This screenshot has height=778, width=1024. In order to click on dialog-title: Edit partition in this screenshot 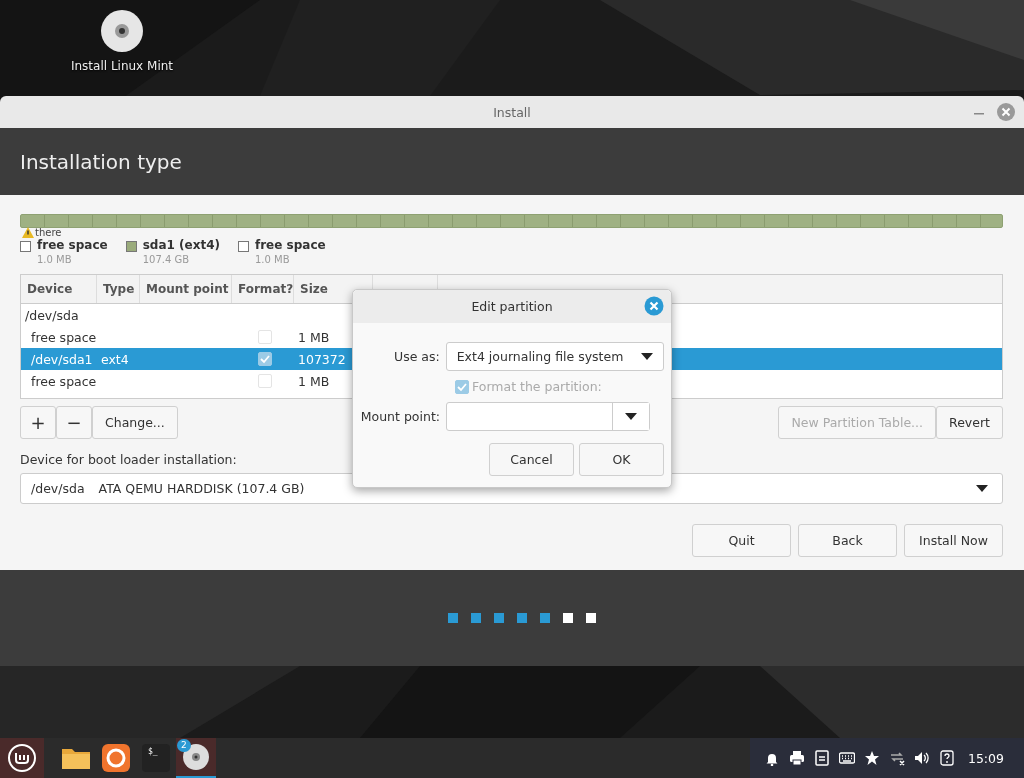, I will do `click(512, 306)`.